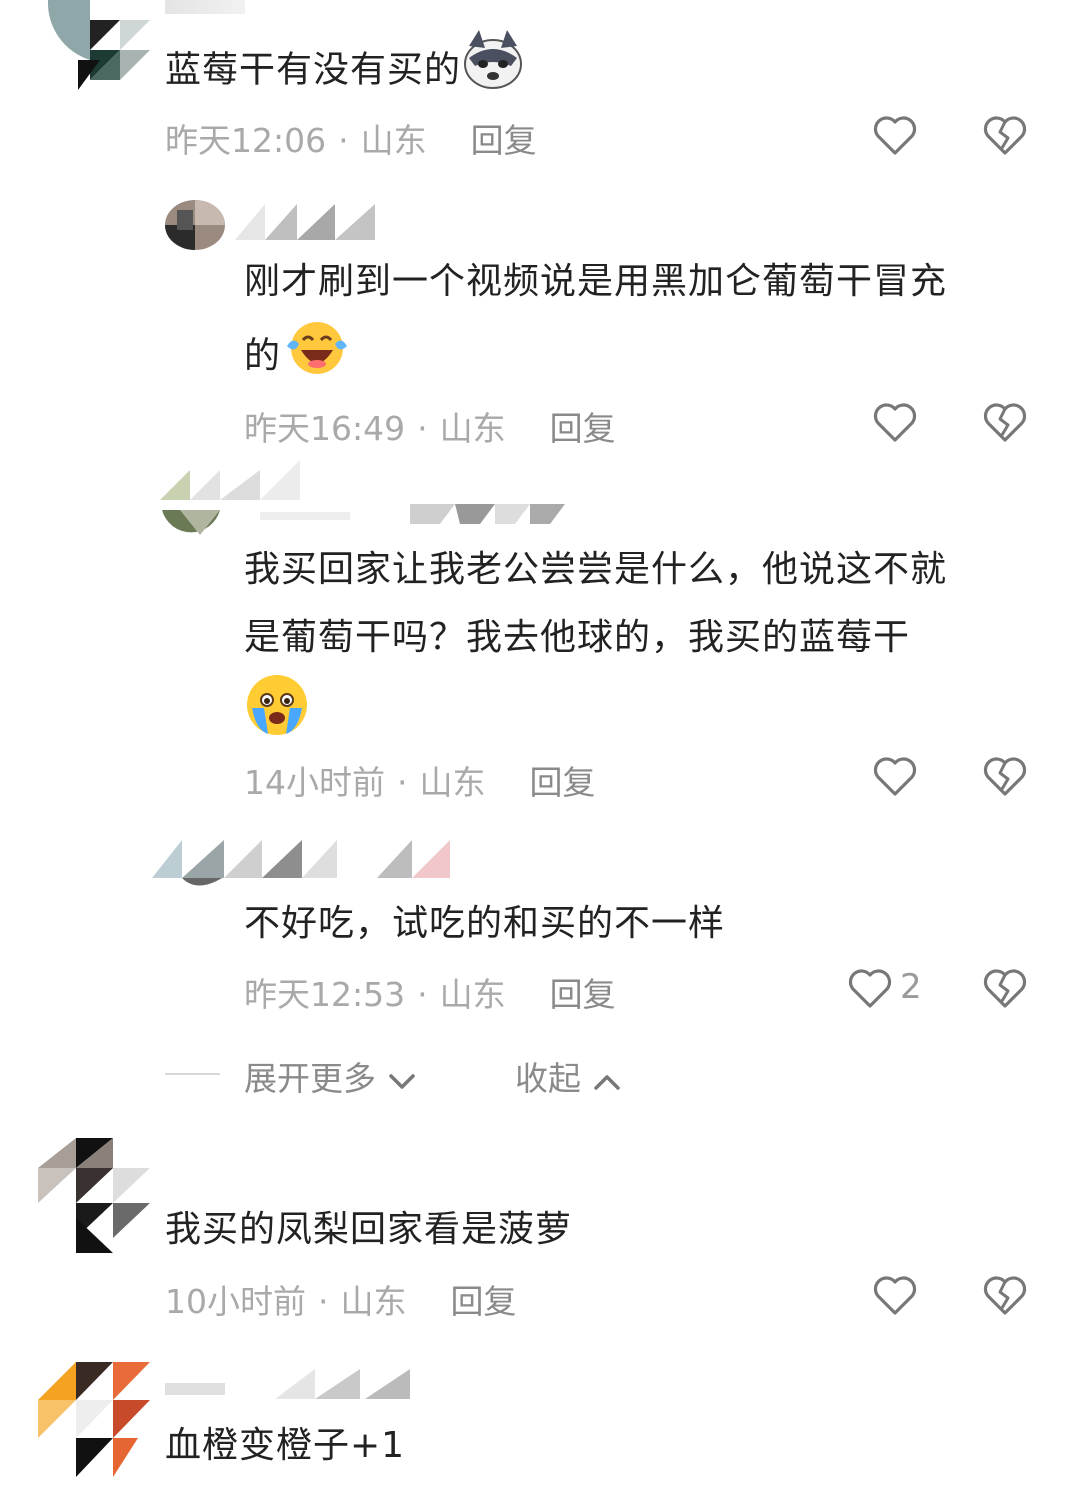  What do you see at coordinates (644, 648) in the screenshot?
I see `comment-3-text: 我买回家让我老公尝尝是什么，他说这不就 是葡萄干吗？我去他球的，我买的蓝莓干` at bounding box center [644, 648].